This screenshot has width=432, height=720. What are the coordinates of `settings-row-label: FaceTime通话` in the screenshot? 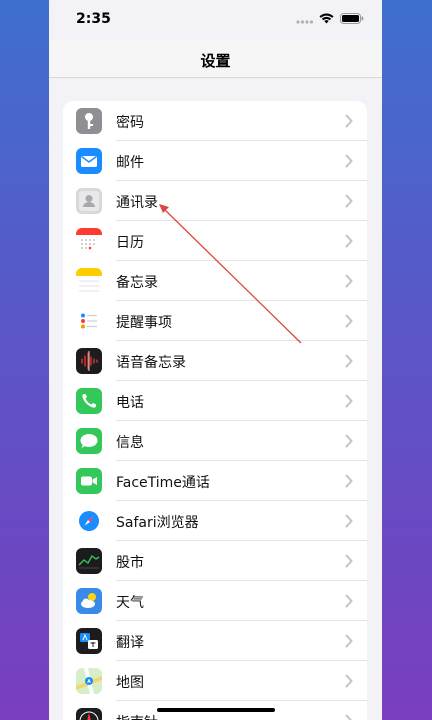 It's located at (163, 483).